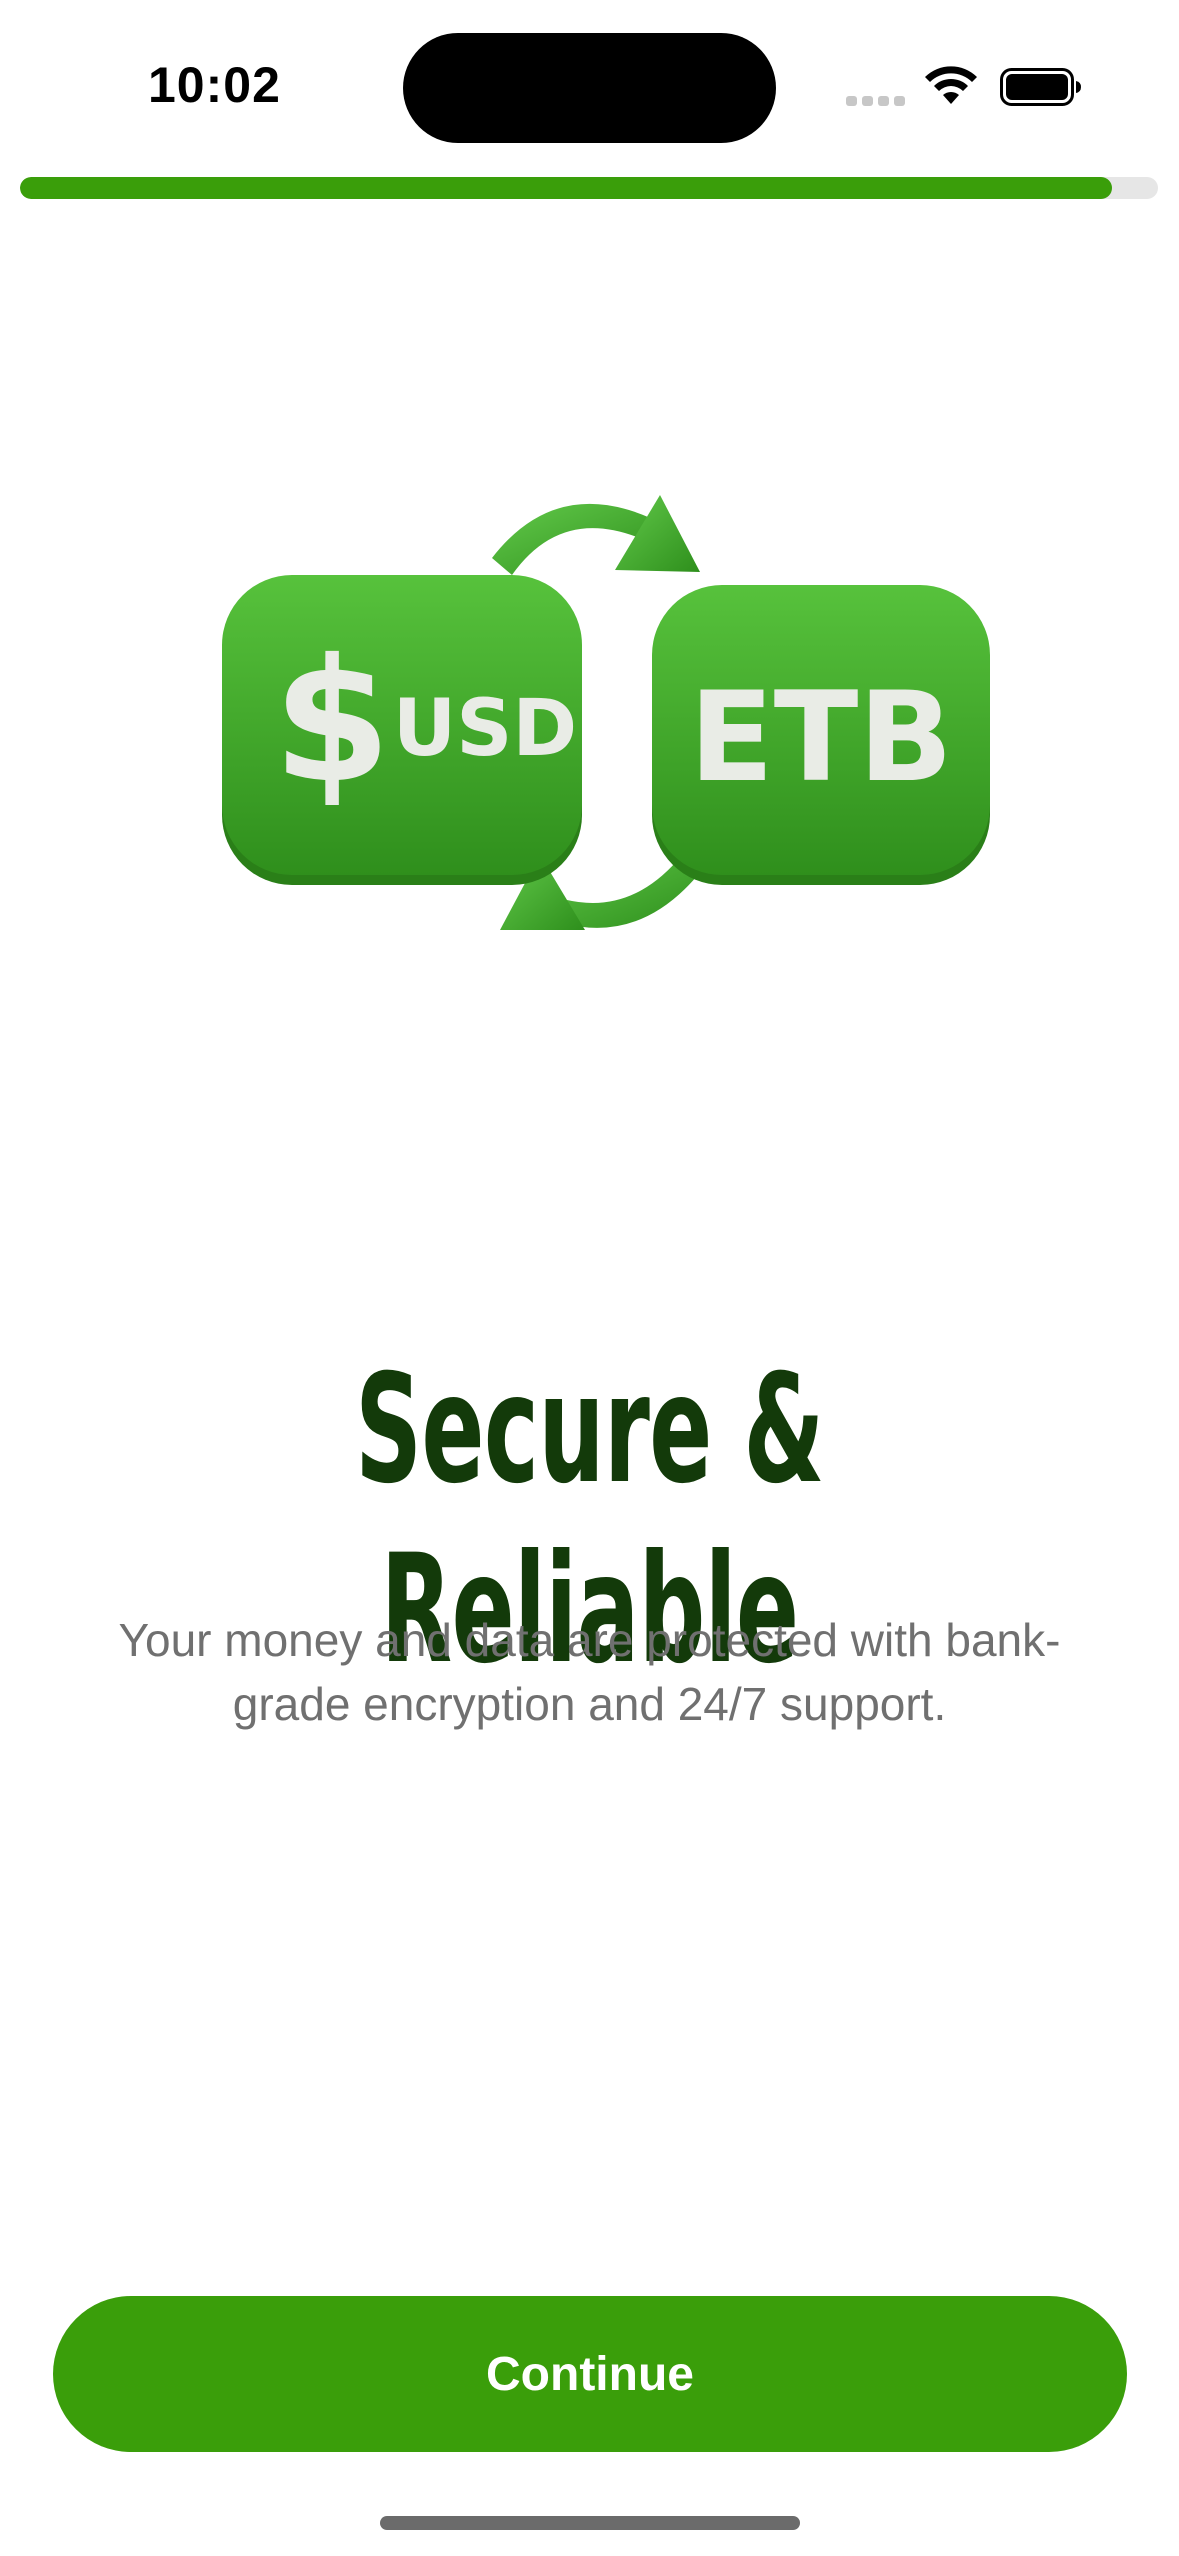  I want to click on onboarding-description-line-2: grade encryption and 24/7 support., so click(589, 1704).